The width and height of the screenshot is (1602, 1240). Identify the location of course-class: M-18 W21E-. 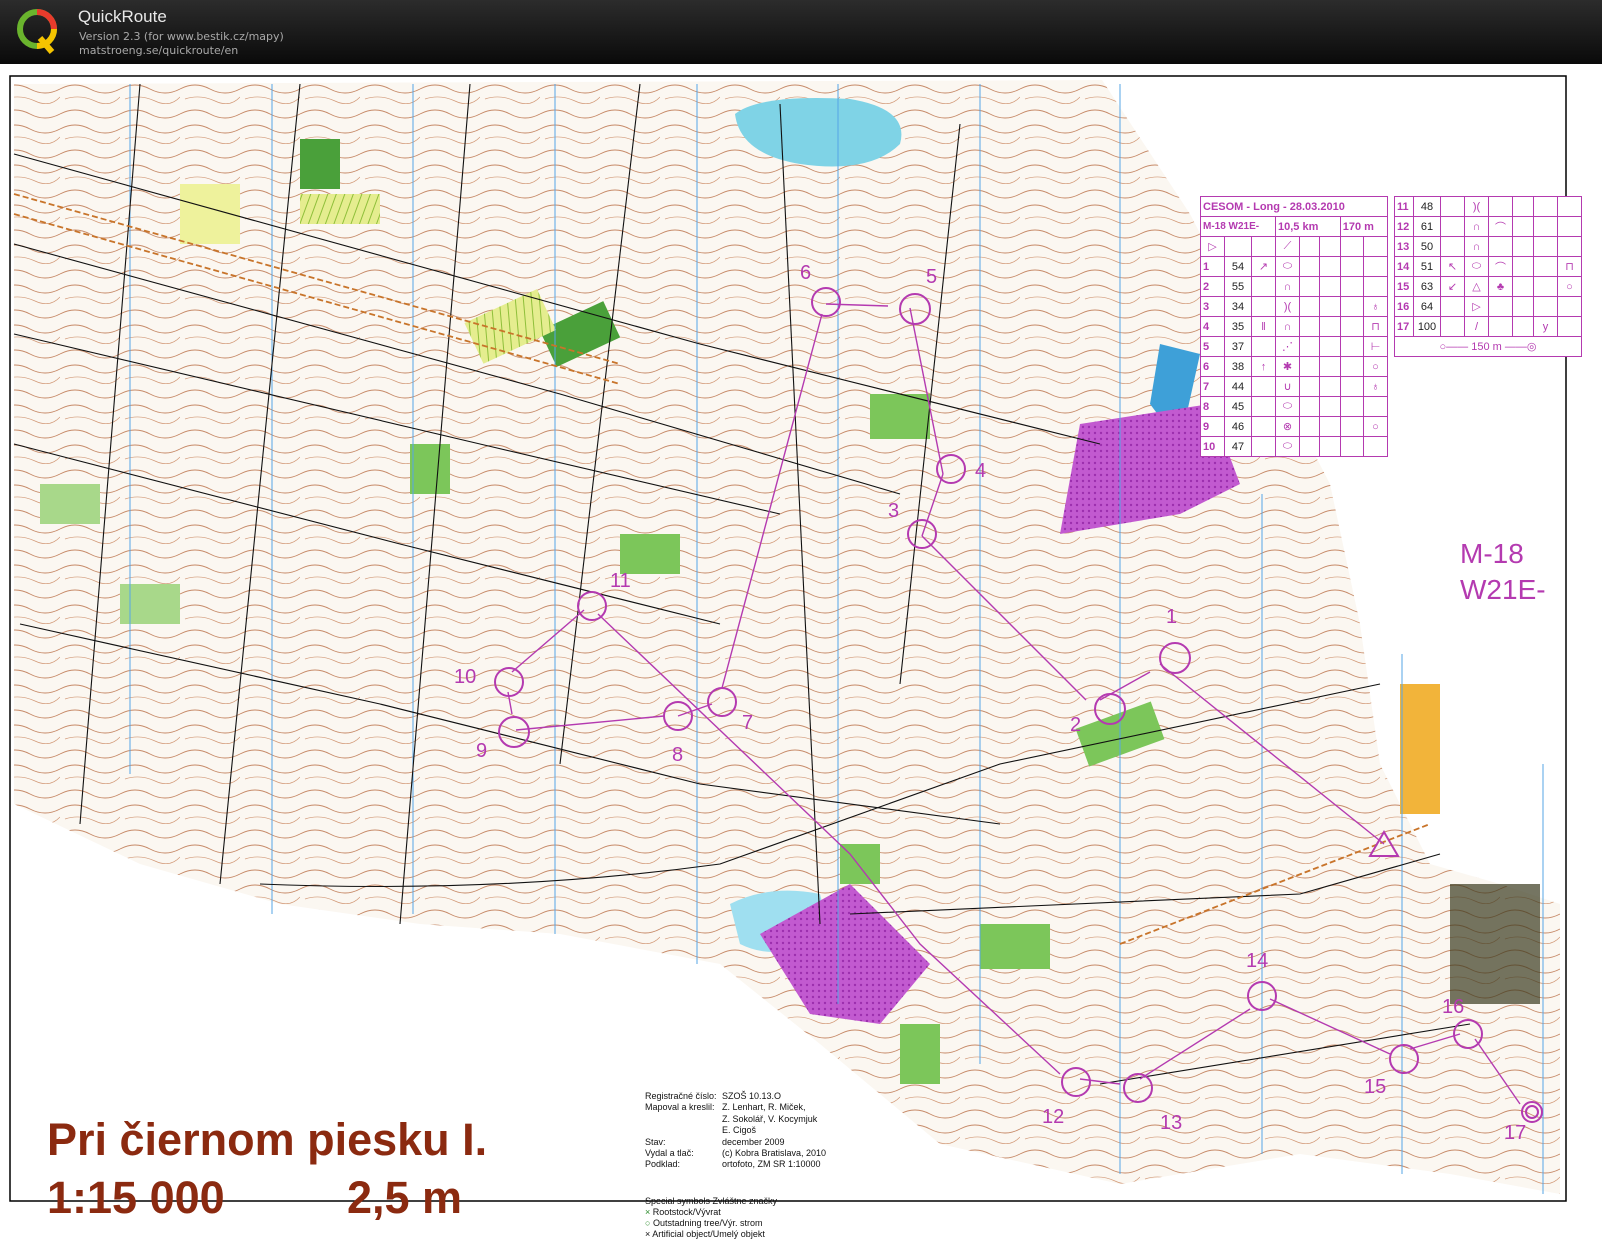
(1238, 226).